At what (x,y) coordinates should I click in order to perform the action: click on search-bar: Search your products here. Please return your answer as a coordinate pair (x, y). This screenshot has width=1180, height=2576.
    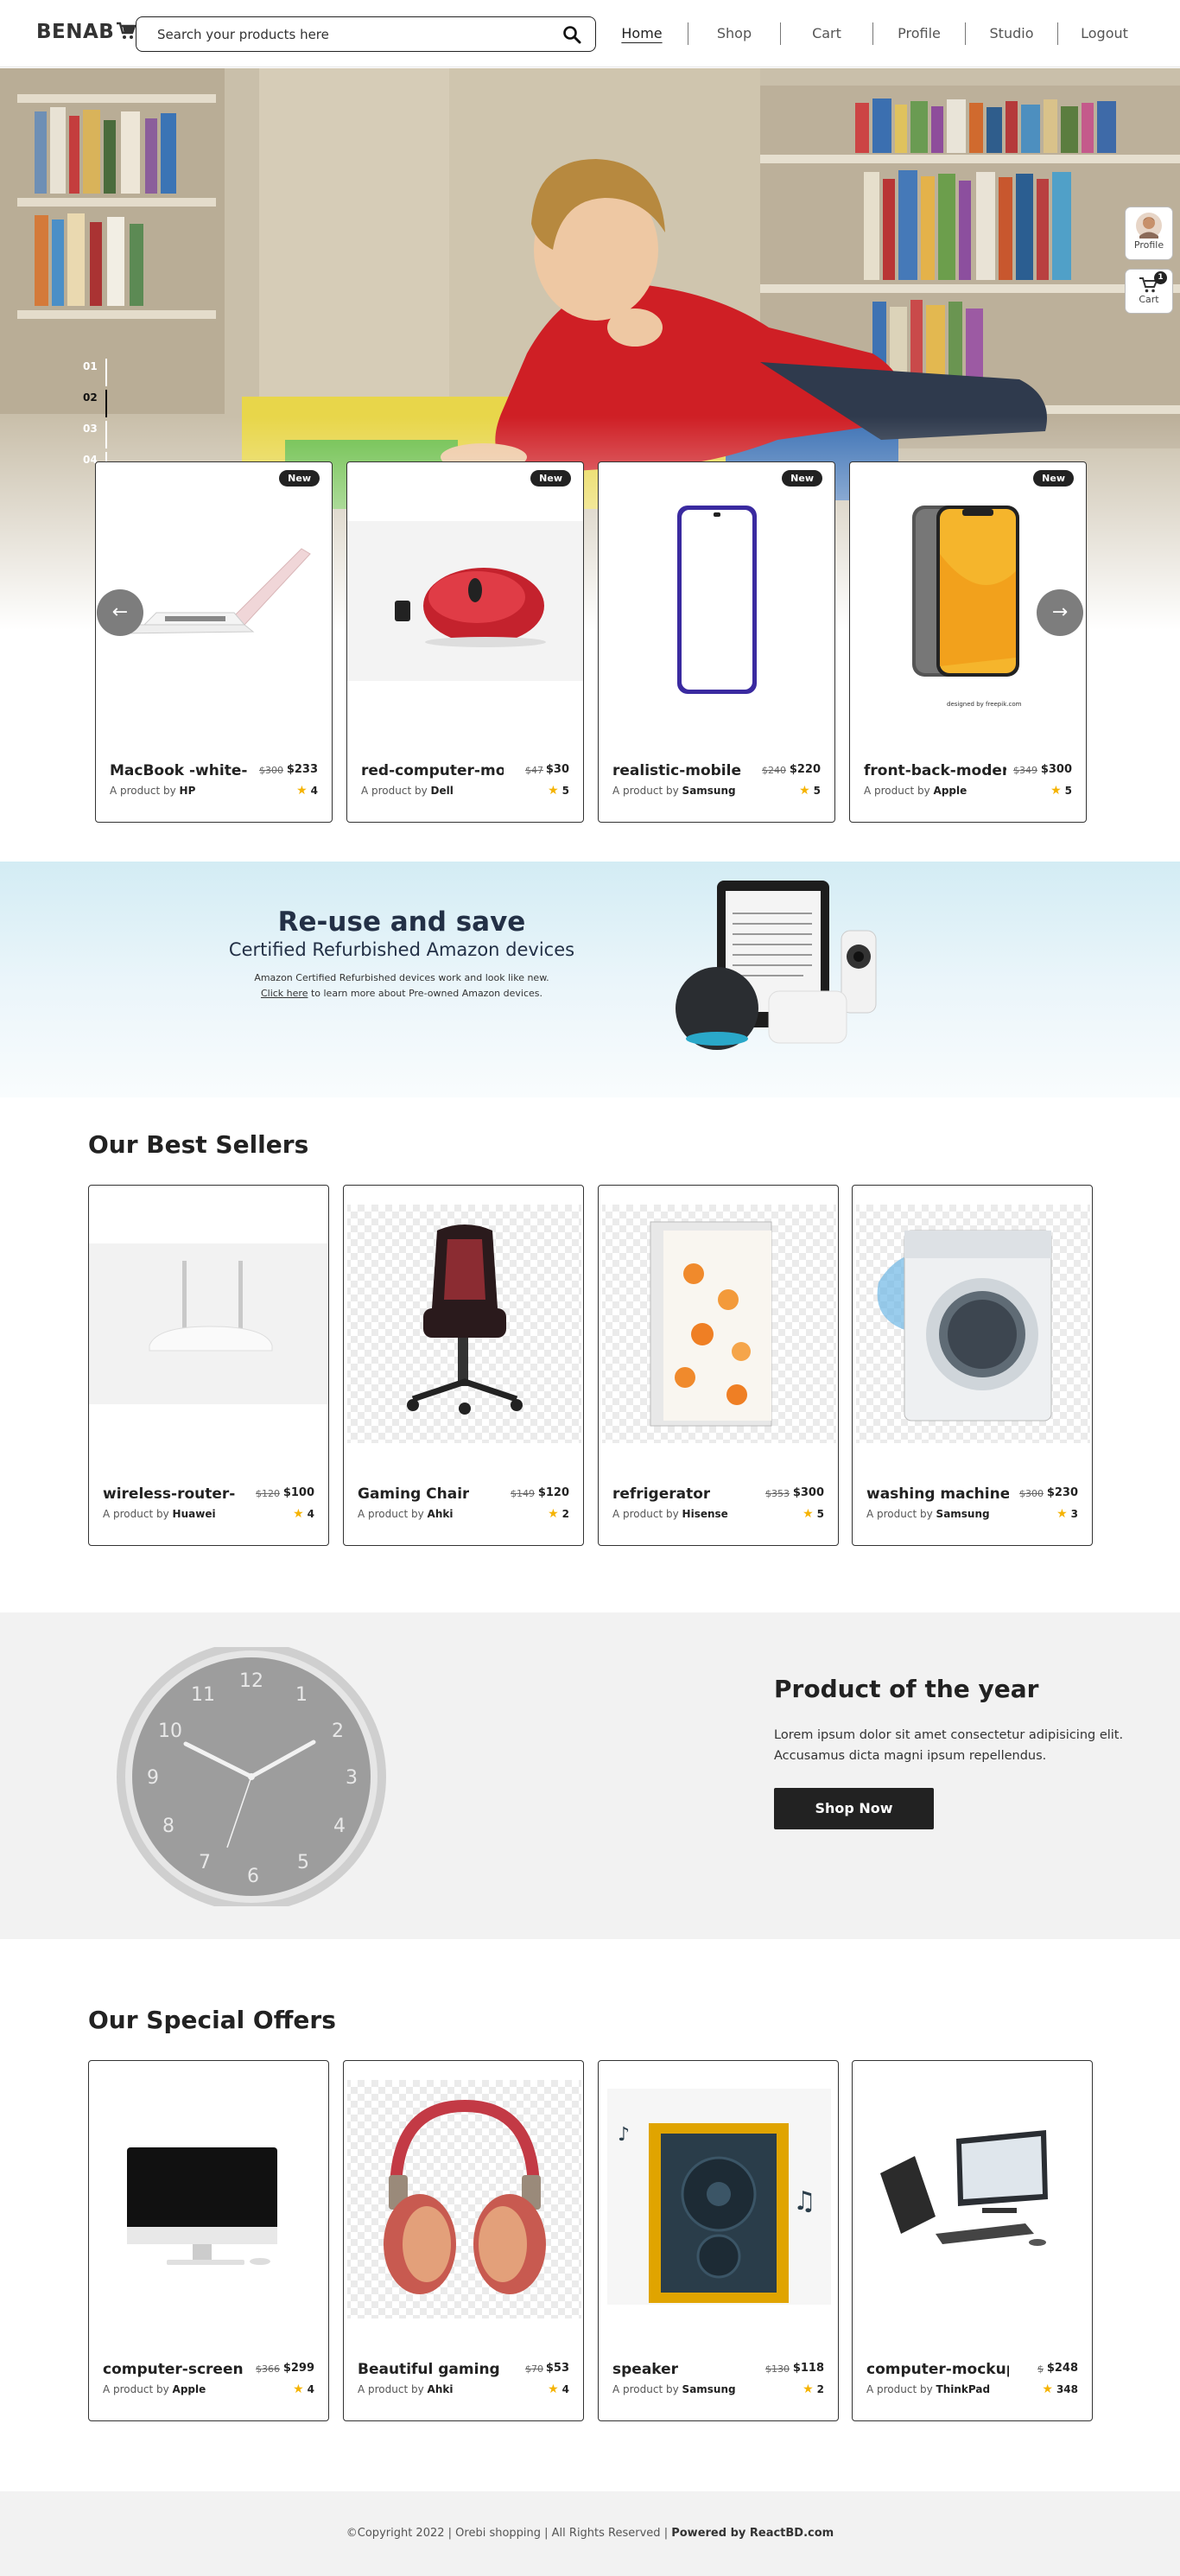
    Looking at the image, I should click on (366, 34).